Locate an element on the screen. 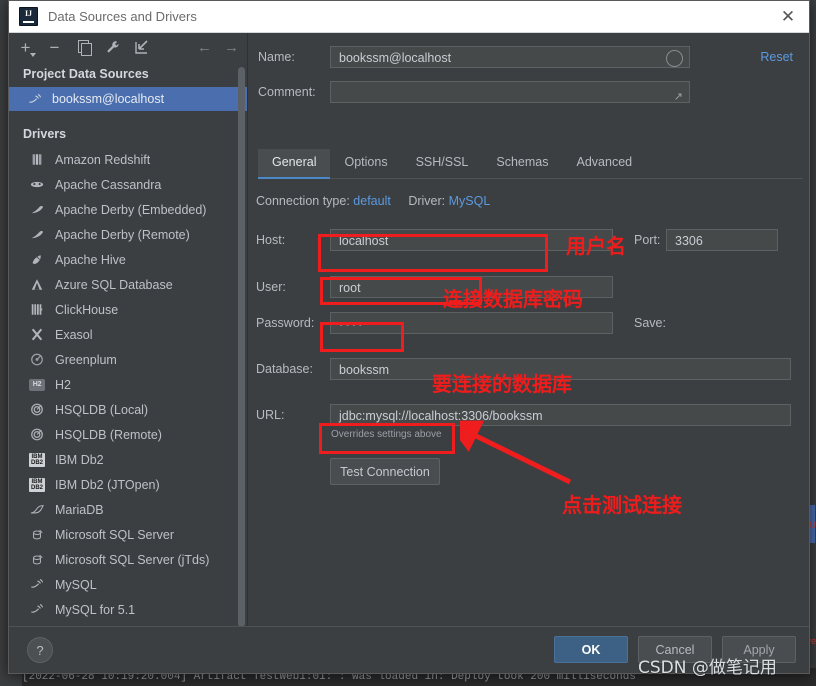 The image size is (816, 686). driver-list-item: Microsoft SQL Server (jTds) is located at coordinates (128, 559).